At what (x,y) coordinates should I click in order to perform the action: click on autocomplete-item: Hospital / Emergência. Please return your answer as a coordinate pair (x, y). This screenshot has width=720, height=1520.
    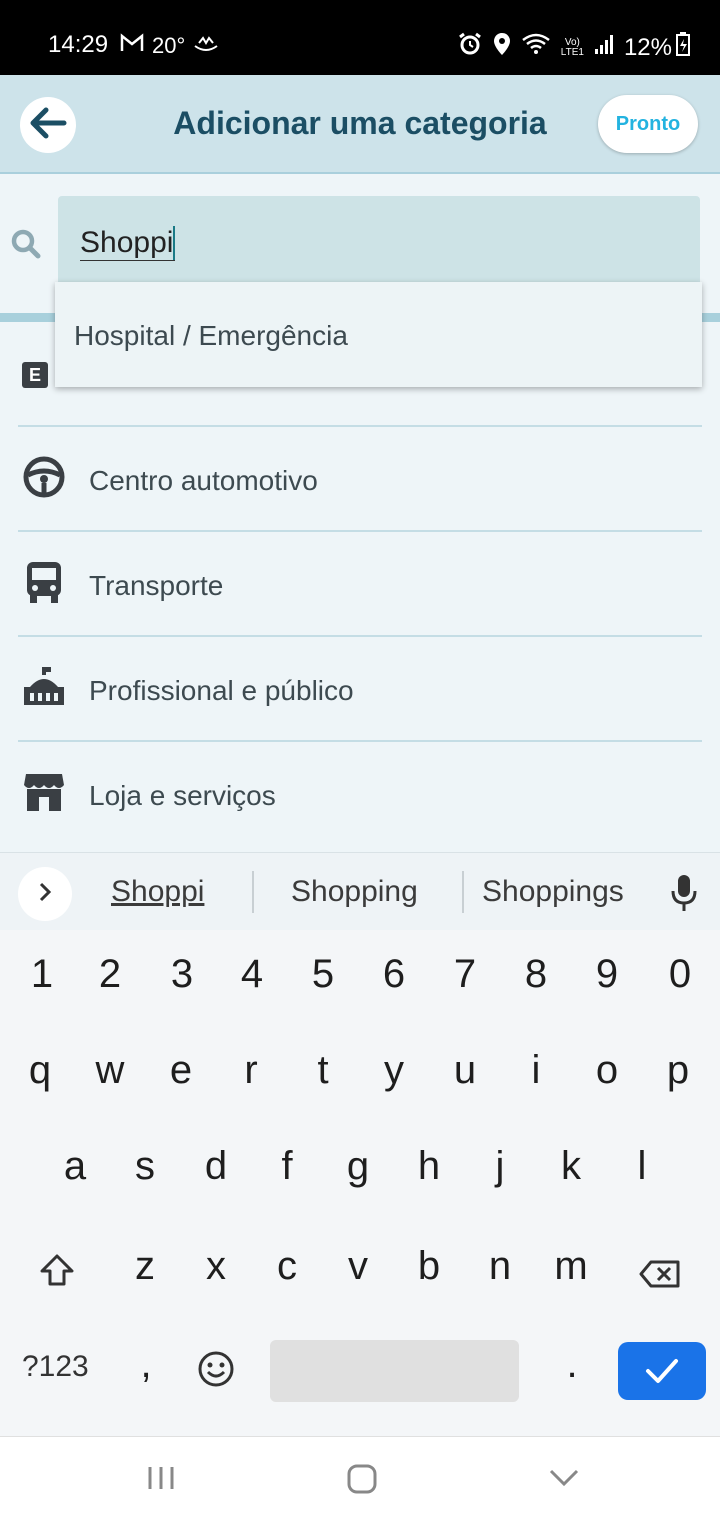
    Looking at the image, I should click on (211, 336).